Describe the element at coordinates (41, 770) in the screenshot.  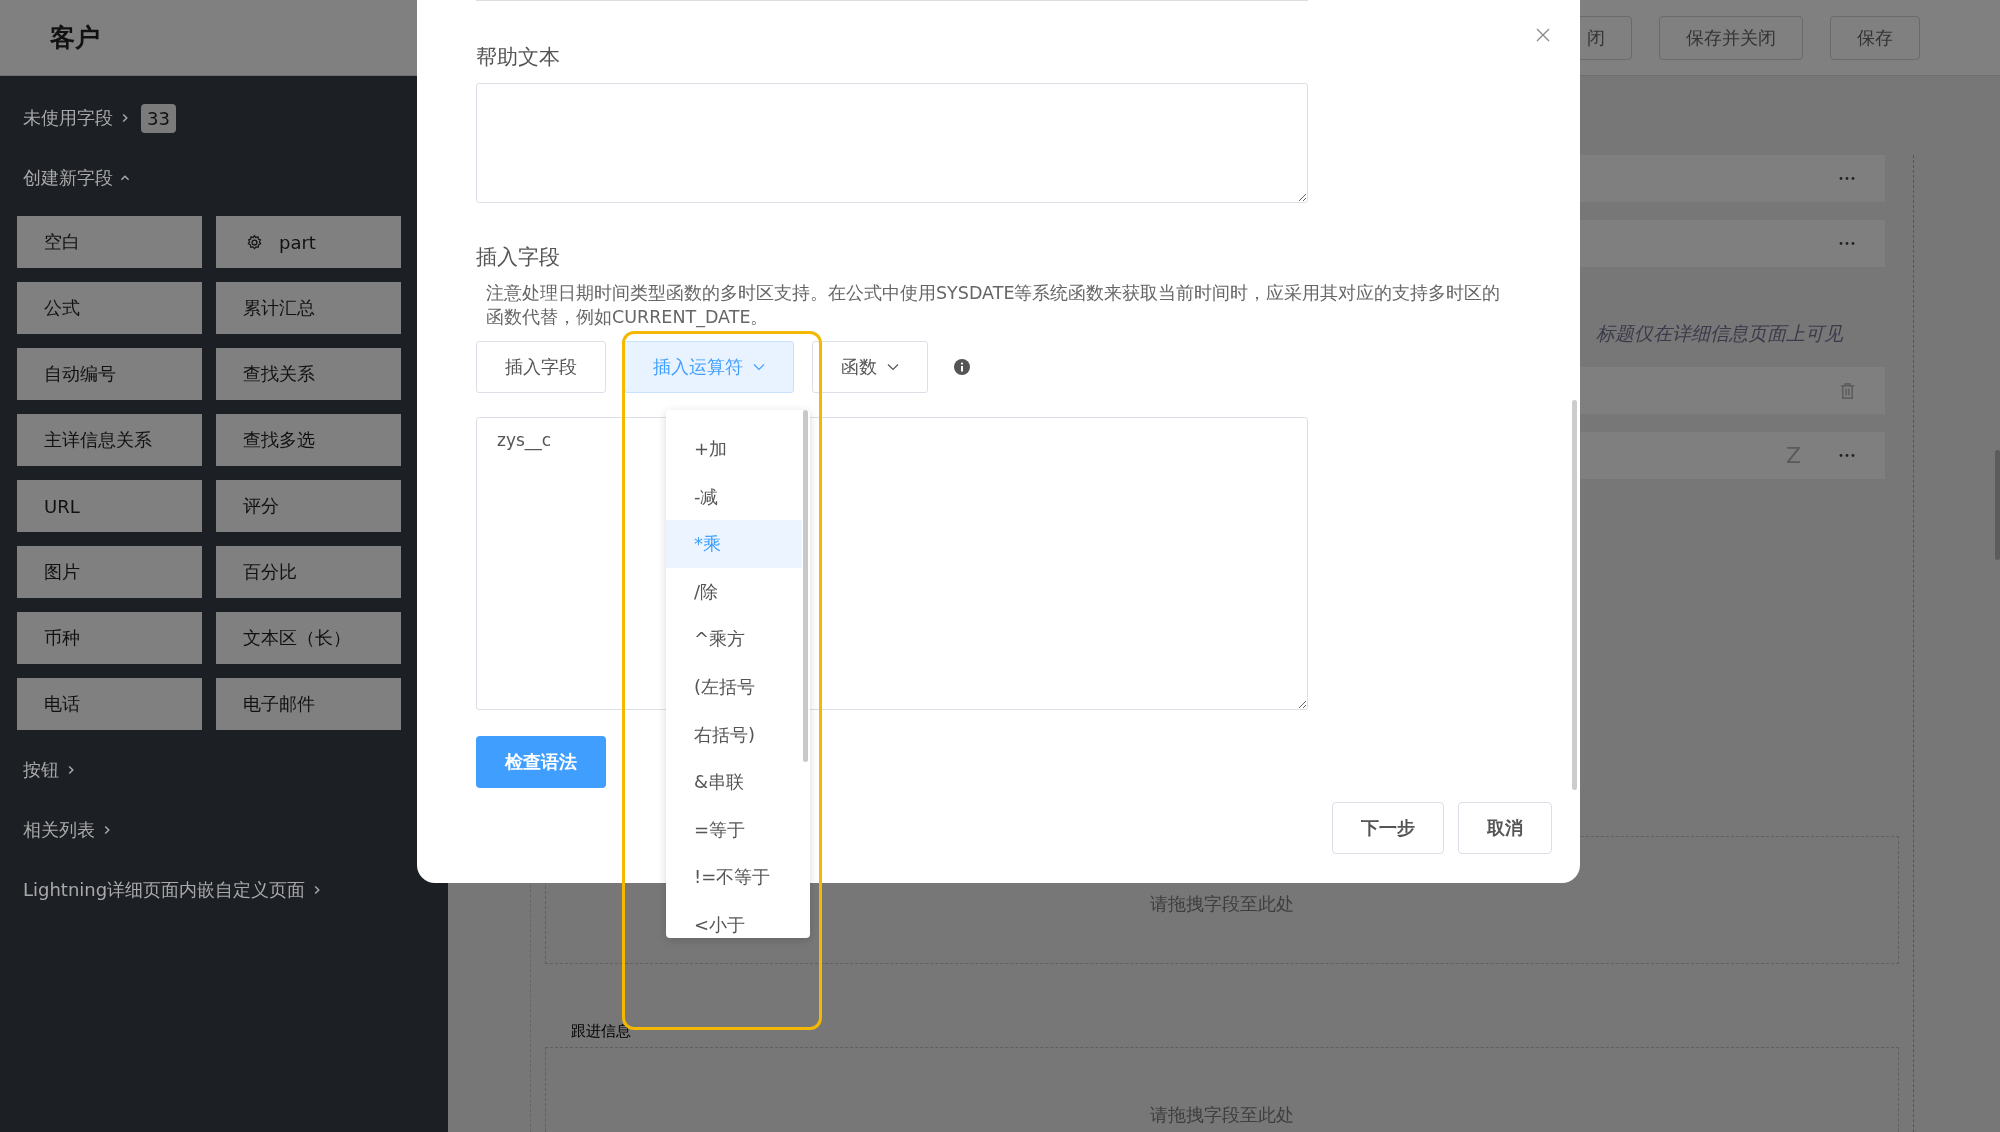
I see `sidebar-section-link: 按钮` at that location.